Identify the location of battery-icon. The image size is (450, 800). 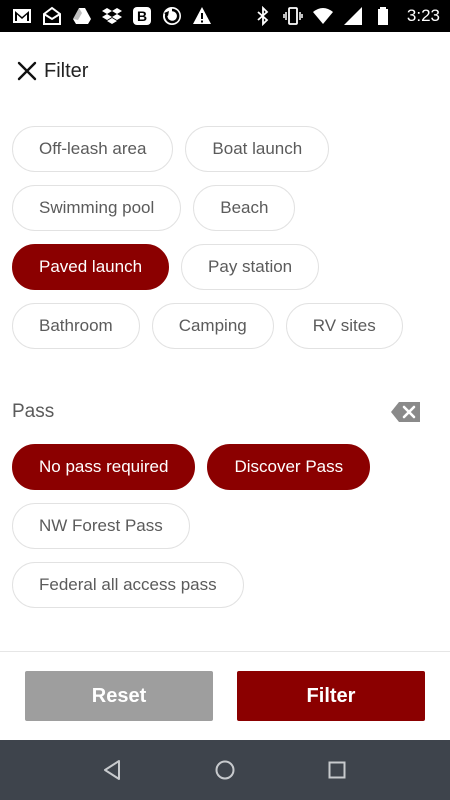
(383, 16).